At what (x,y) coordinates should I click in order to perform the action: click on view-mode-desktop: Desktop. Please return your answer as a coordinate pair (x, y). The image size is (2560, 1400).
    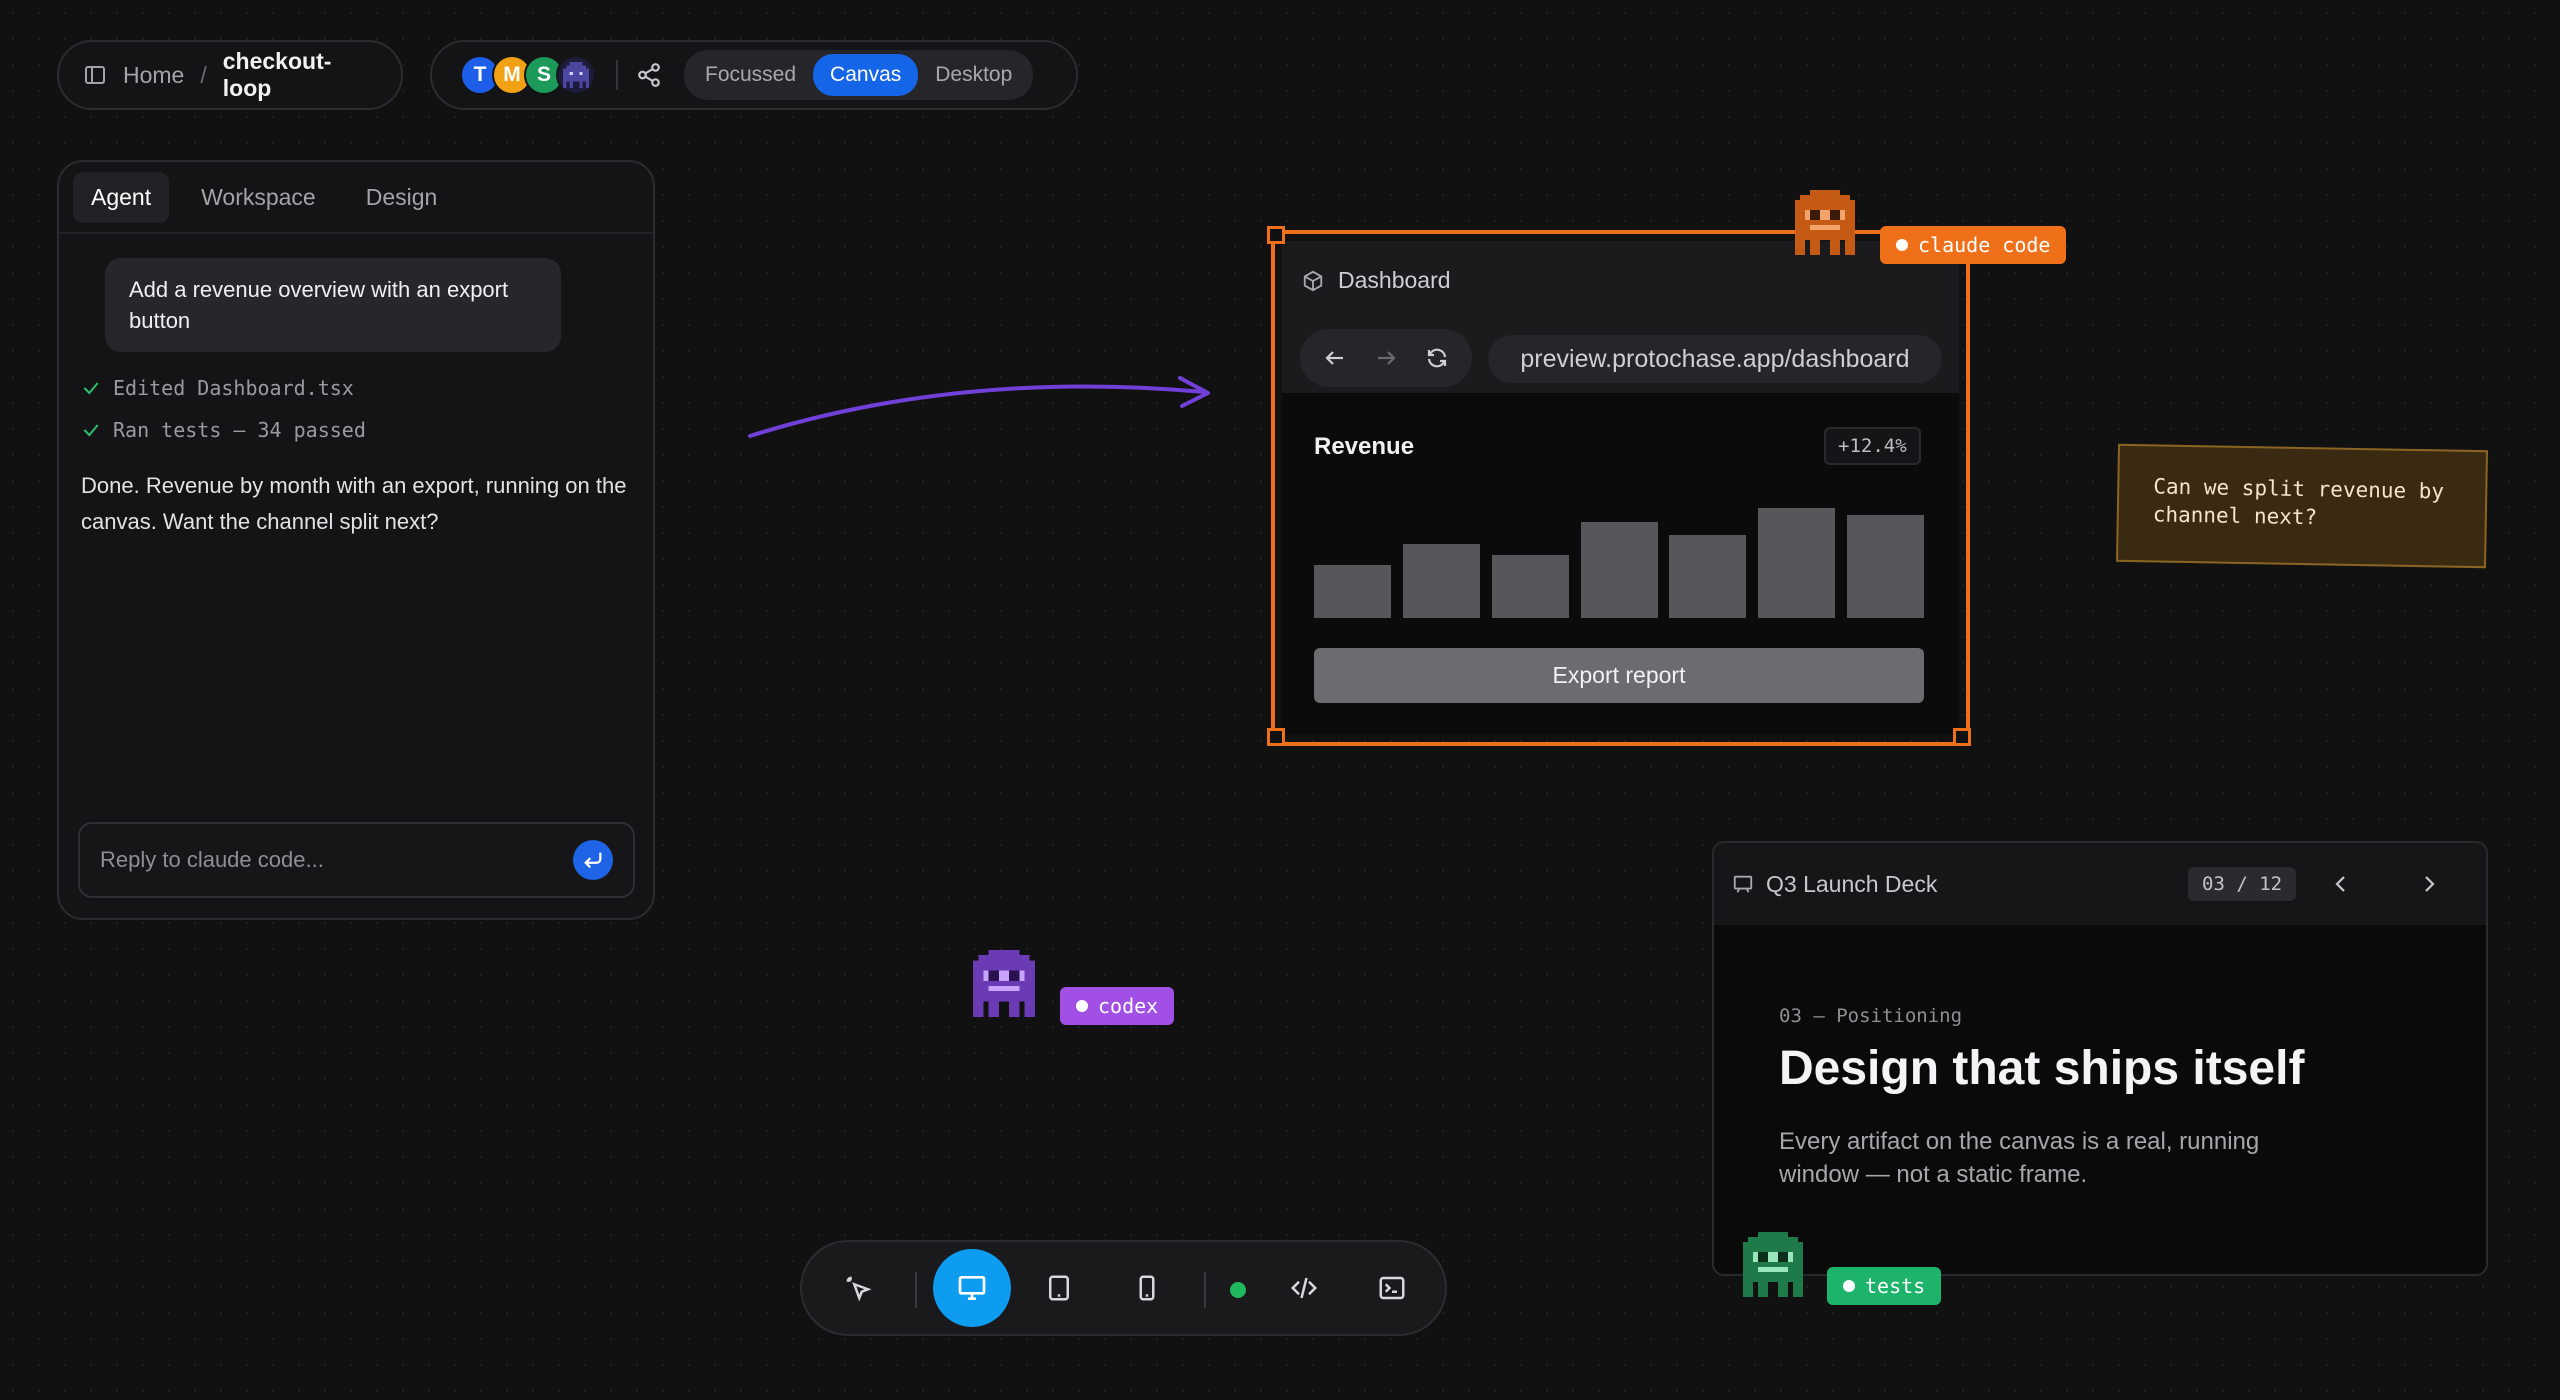
    Looking at the image, I should click on (973, 75).